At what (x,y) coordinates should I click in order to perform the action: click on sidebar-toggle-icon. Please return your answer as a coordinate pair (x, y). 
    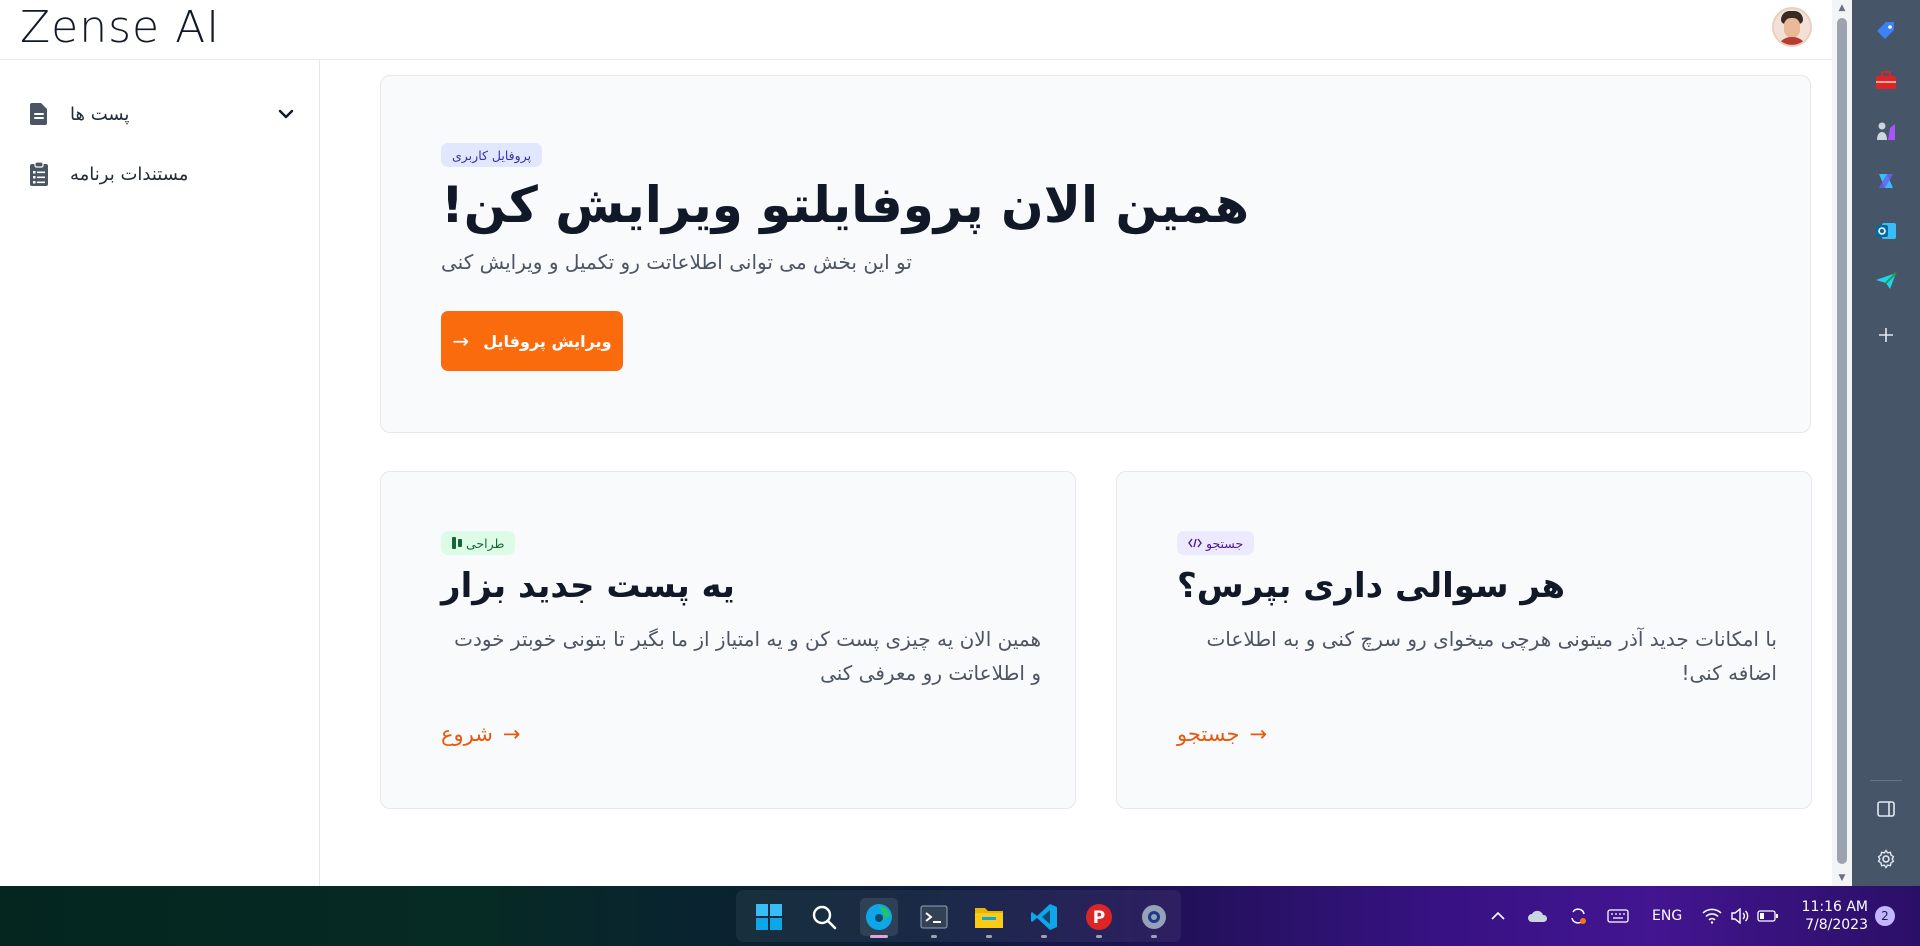
    Looking at the image, I should click on (1886, 809).